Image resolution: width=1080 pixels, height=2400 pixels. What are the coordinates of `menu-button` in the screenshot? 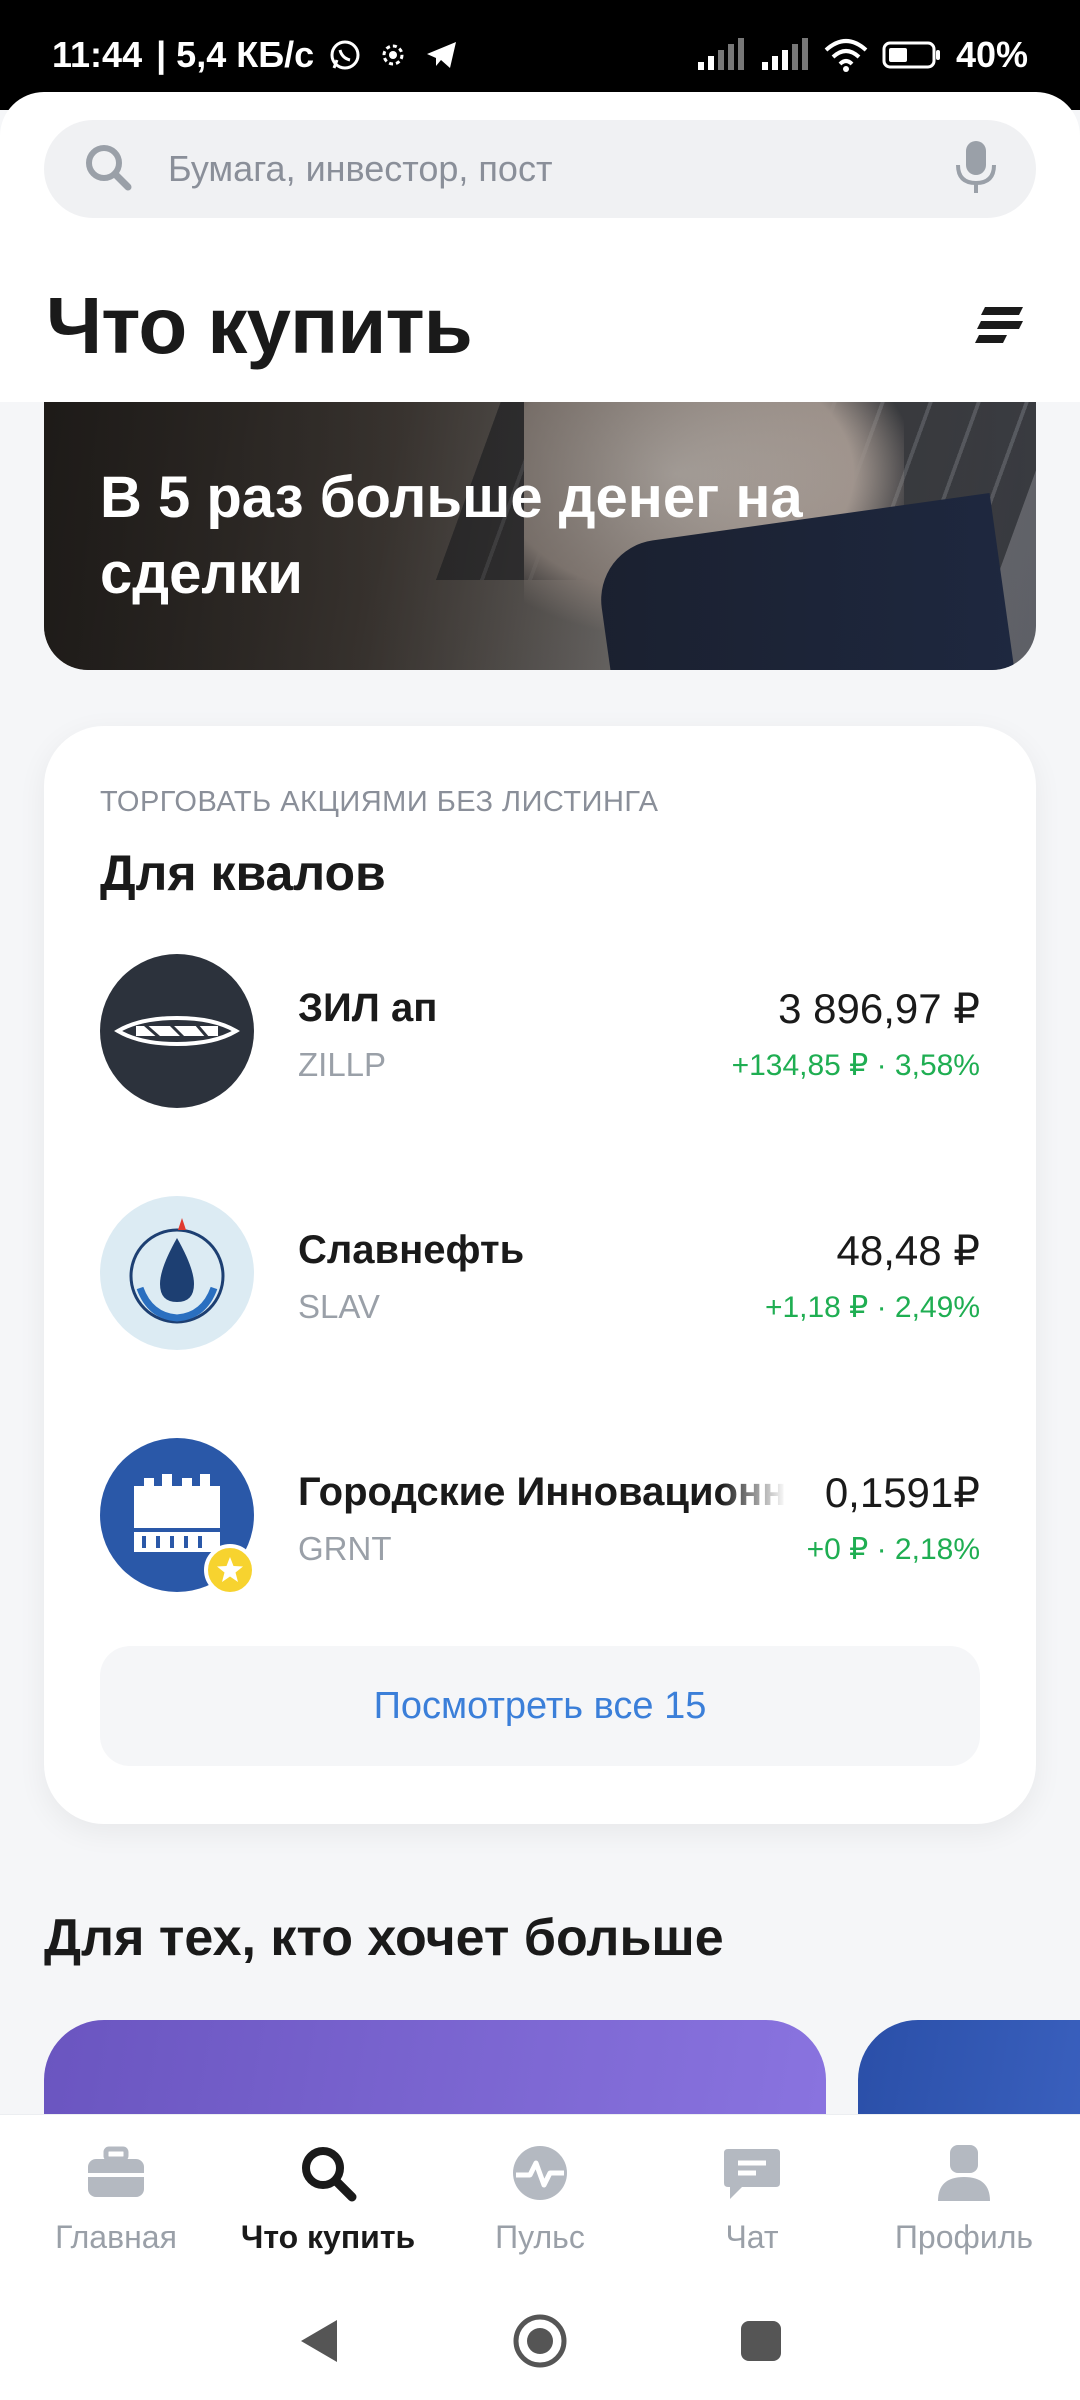 It's located at (1001, 327).